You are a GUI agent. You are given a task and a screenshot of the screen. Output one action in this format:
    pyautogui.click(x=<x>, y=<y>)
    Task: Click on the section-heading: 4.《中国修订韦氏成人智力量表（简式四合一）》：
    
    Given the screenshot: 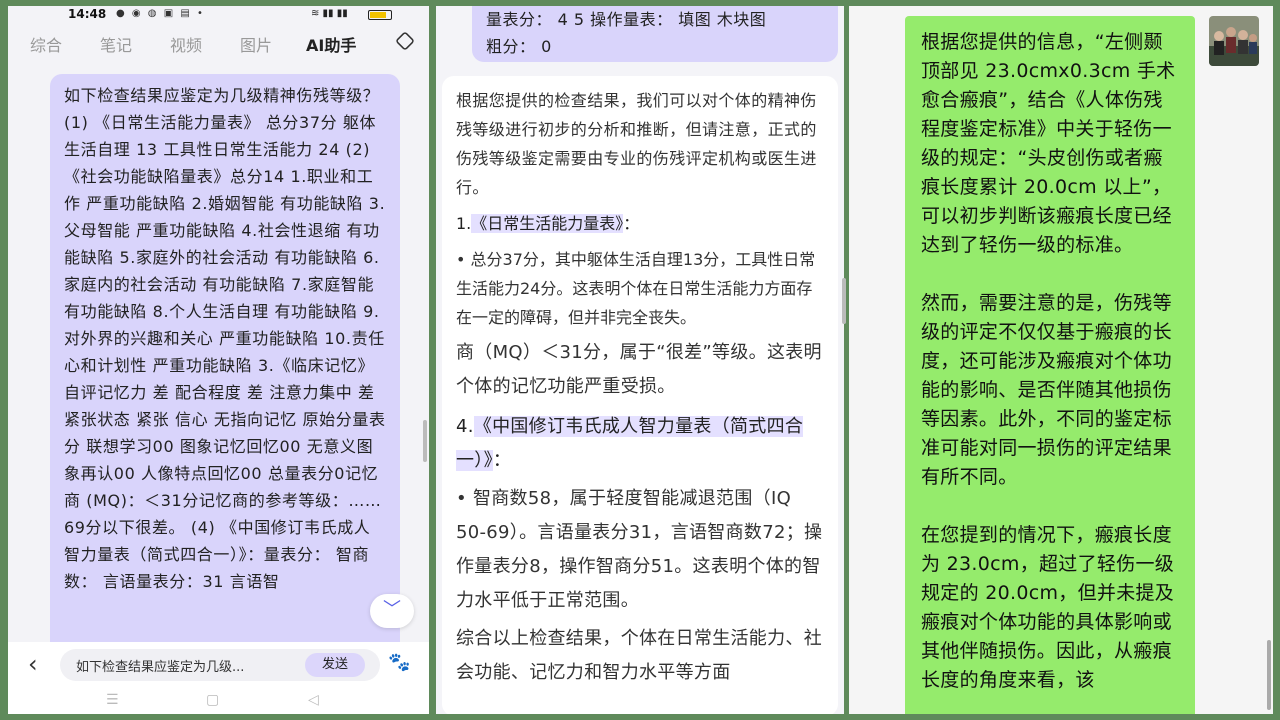 What is the action you would take?
    pyautogui.click(x=640, y=444)
    